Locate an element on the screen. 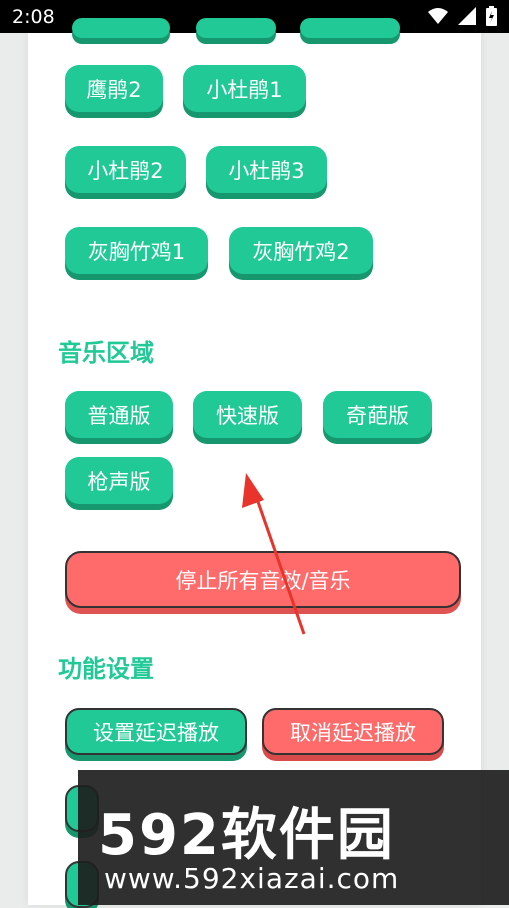 The height and width of the screenshot is (908, 509). music-button-weird: 奇葩版 is located at coordinates (377, 414).